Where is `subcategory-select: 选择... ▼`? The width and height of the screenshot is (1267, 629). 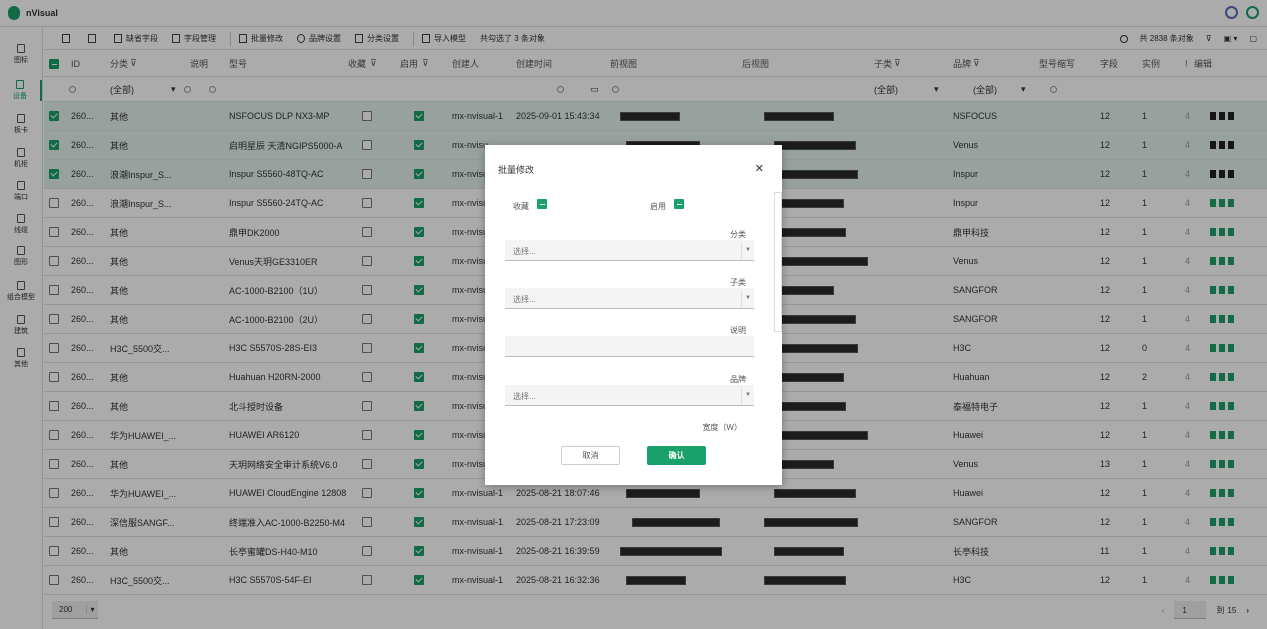 subcategory-select: 选择... ▼ is located at coordinates (629, 298).